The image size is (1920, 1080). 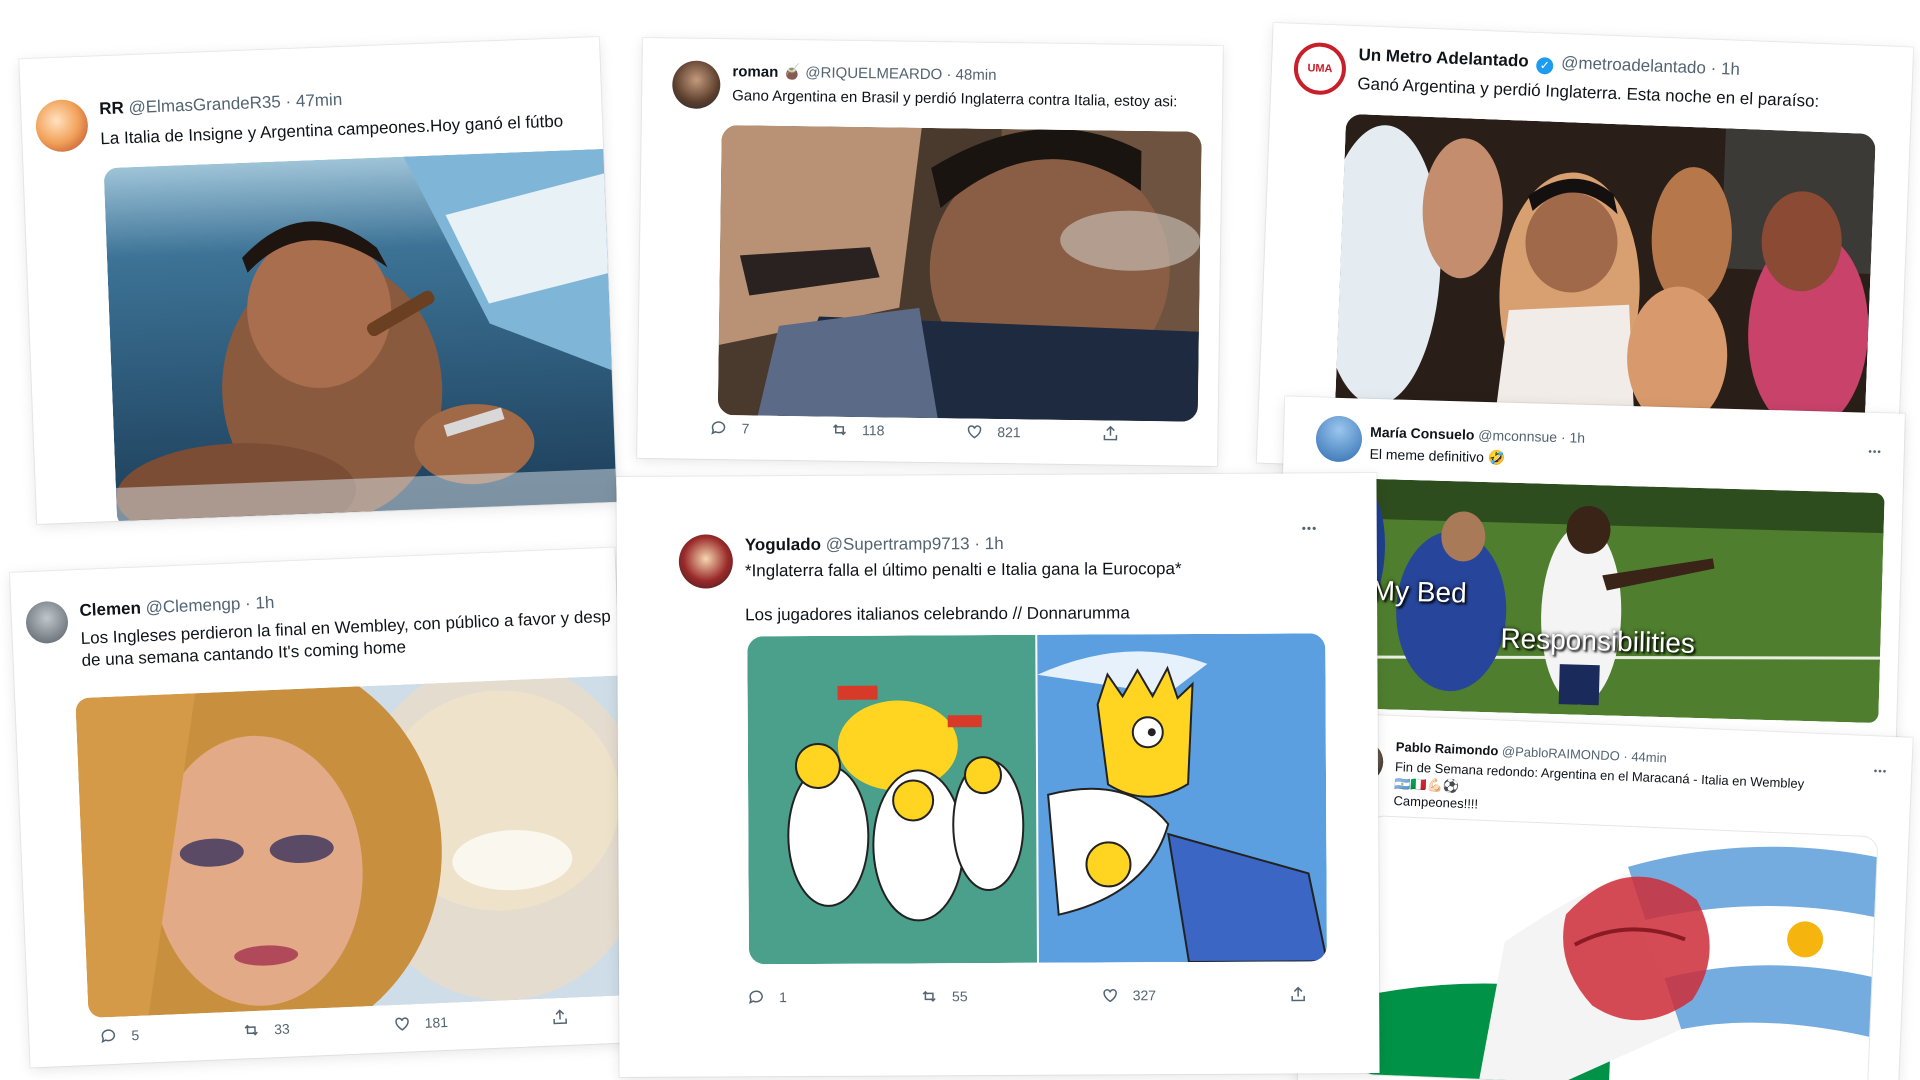 I want to click on tweet-image-flags, so click(x=1618, y=947).